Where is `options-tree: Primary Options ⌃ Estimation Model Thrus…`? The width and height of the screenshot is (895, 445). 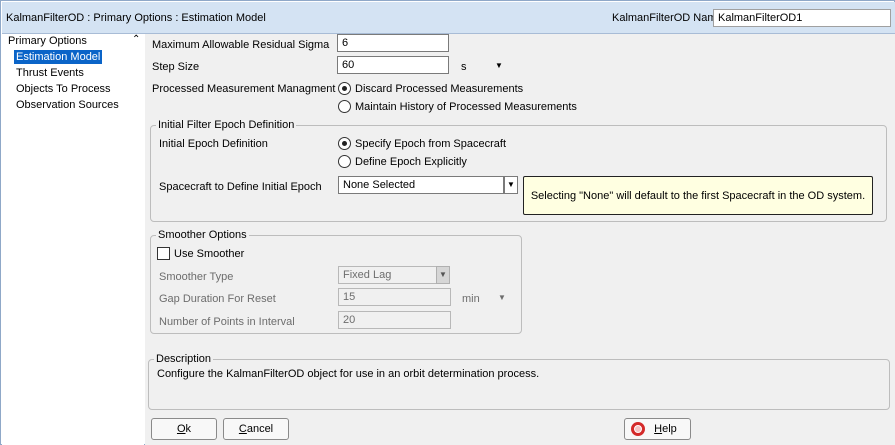 options-tree: Primary Options ⌃ Estimation Model Thrus… is located at coordinates (73, 239).